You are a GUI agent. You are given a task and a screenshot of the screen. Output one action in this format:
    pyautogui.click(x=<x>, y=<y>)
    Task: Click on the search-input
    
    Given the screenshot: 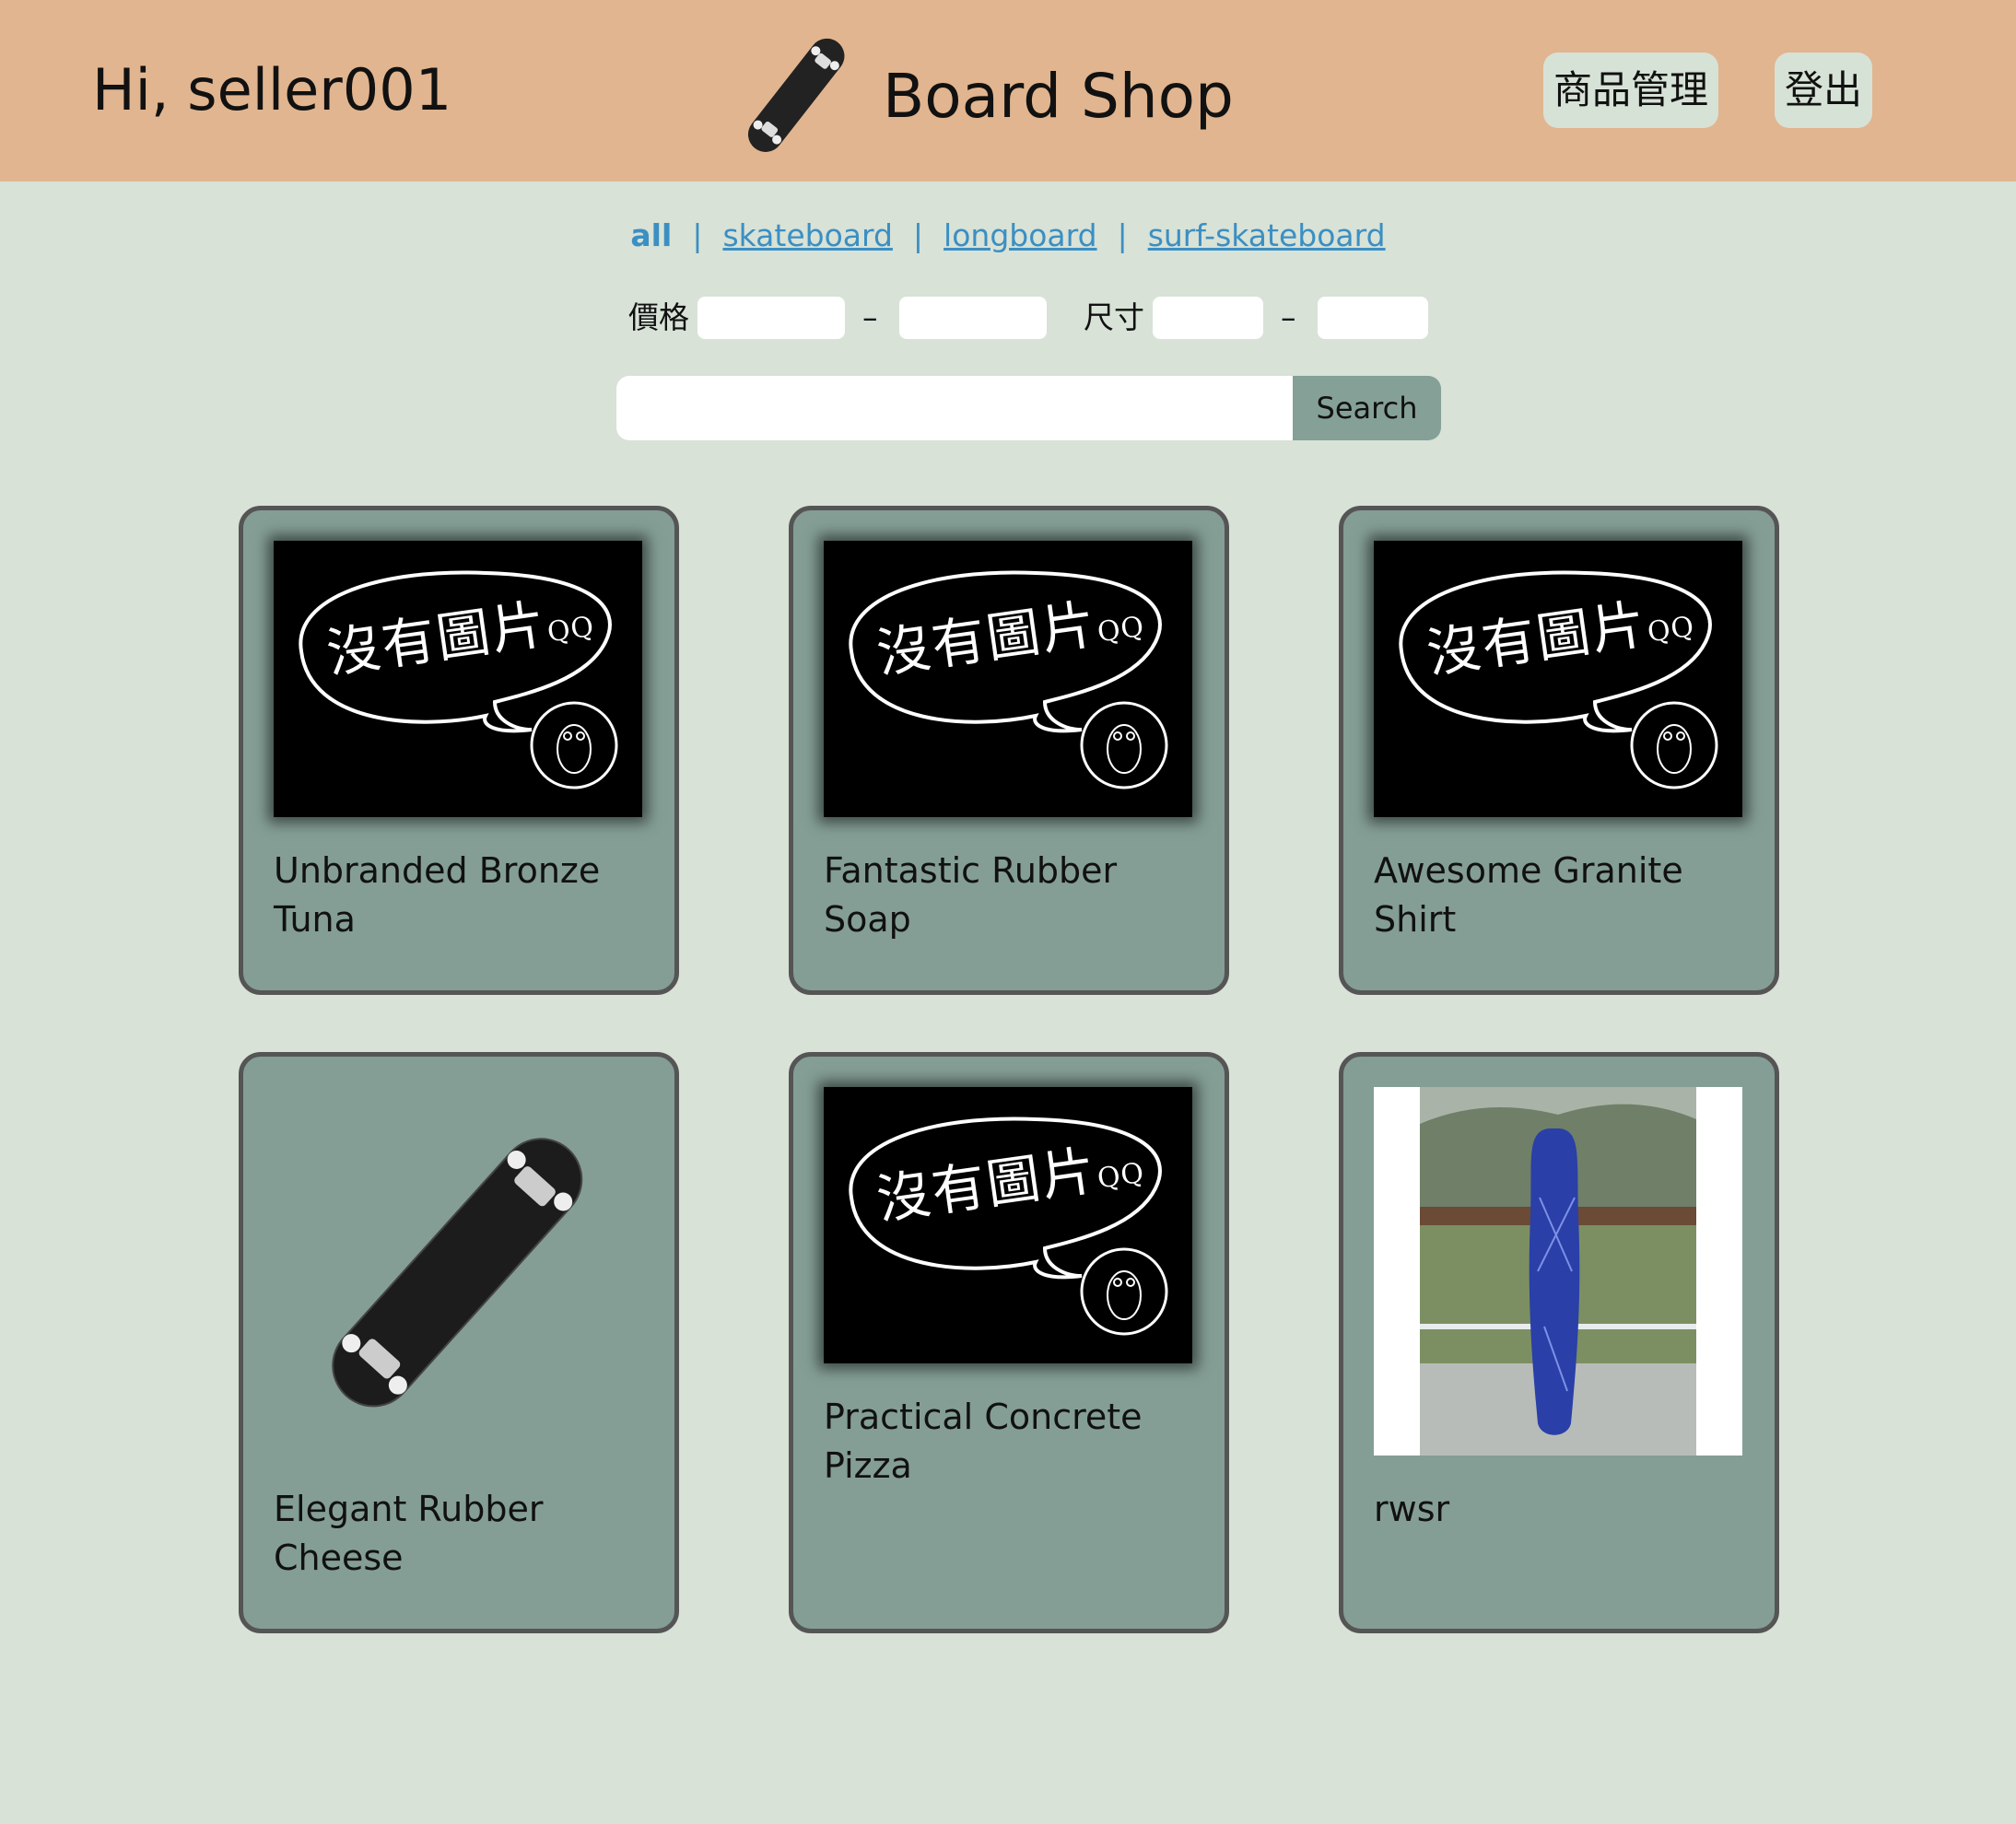 What is the action you would take?
    pyautogui.click(x=955, y=408)
    